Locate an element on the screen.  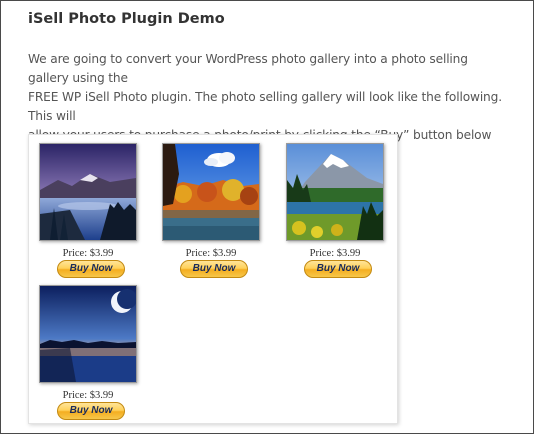
snow-mountain-lake-photo is located at coordinates (335, 192).